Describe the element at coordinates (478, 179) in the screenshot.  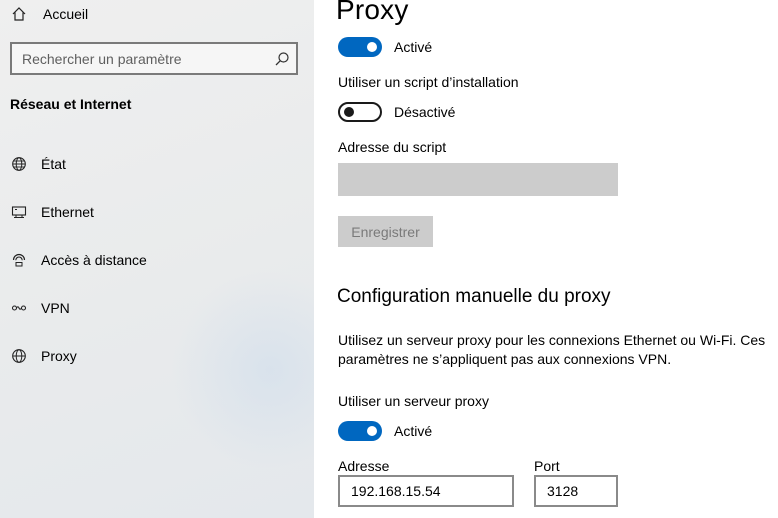
I see `script-address-input` at that location.